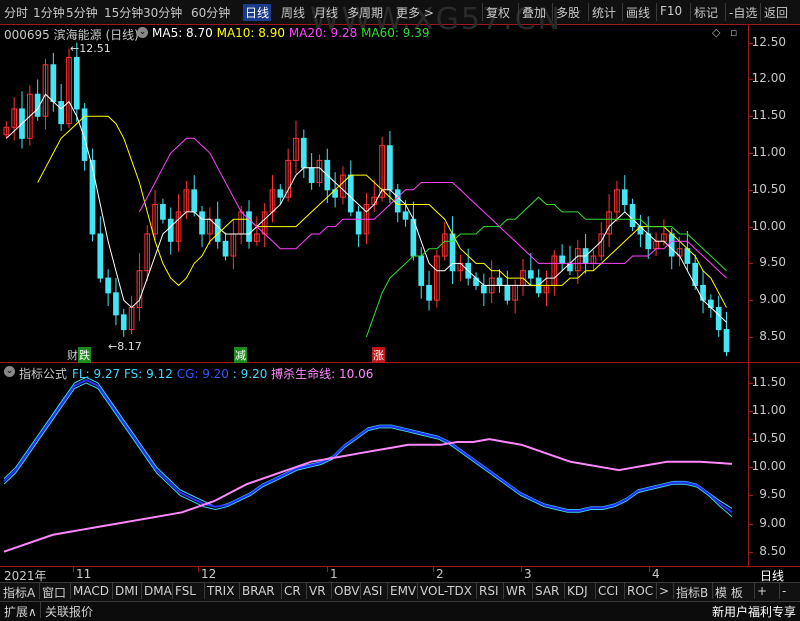  What do you see at coordinates (49, 12) in the screenshot?
I see `period-tab-1: 1分钟` at bounding box center [49, 12].